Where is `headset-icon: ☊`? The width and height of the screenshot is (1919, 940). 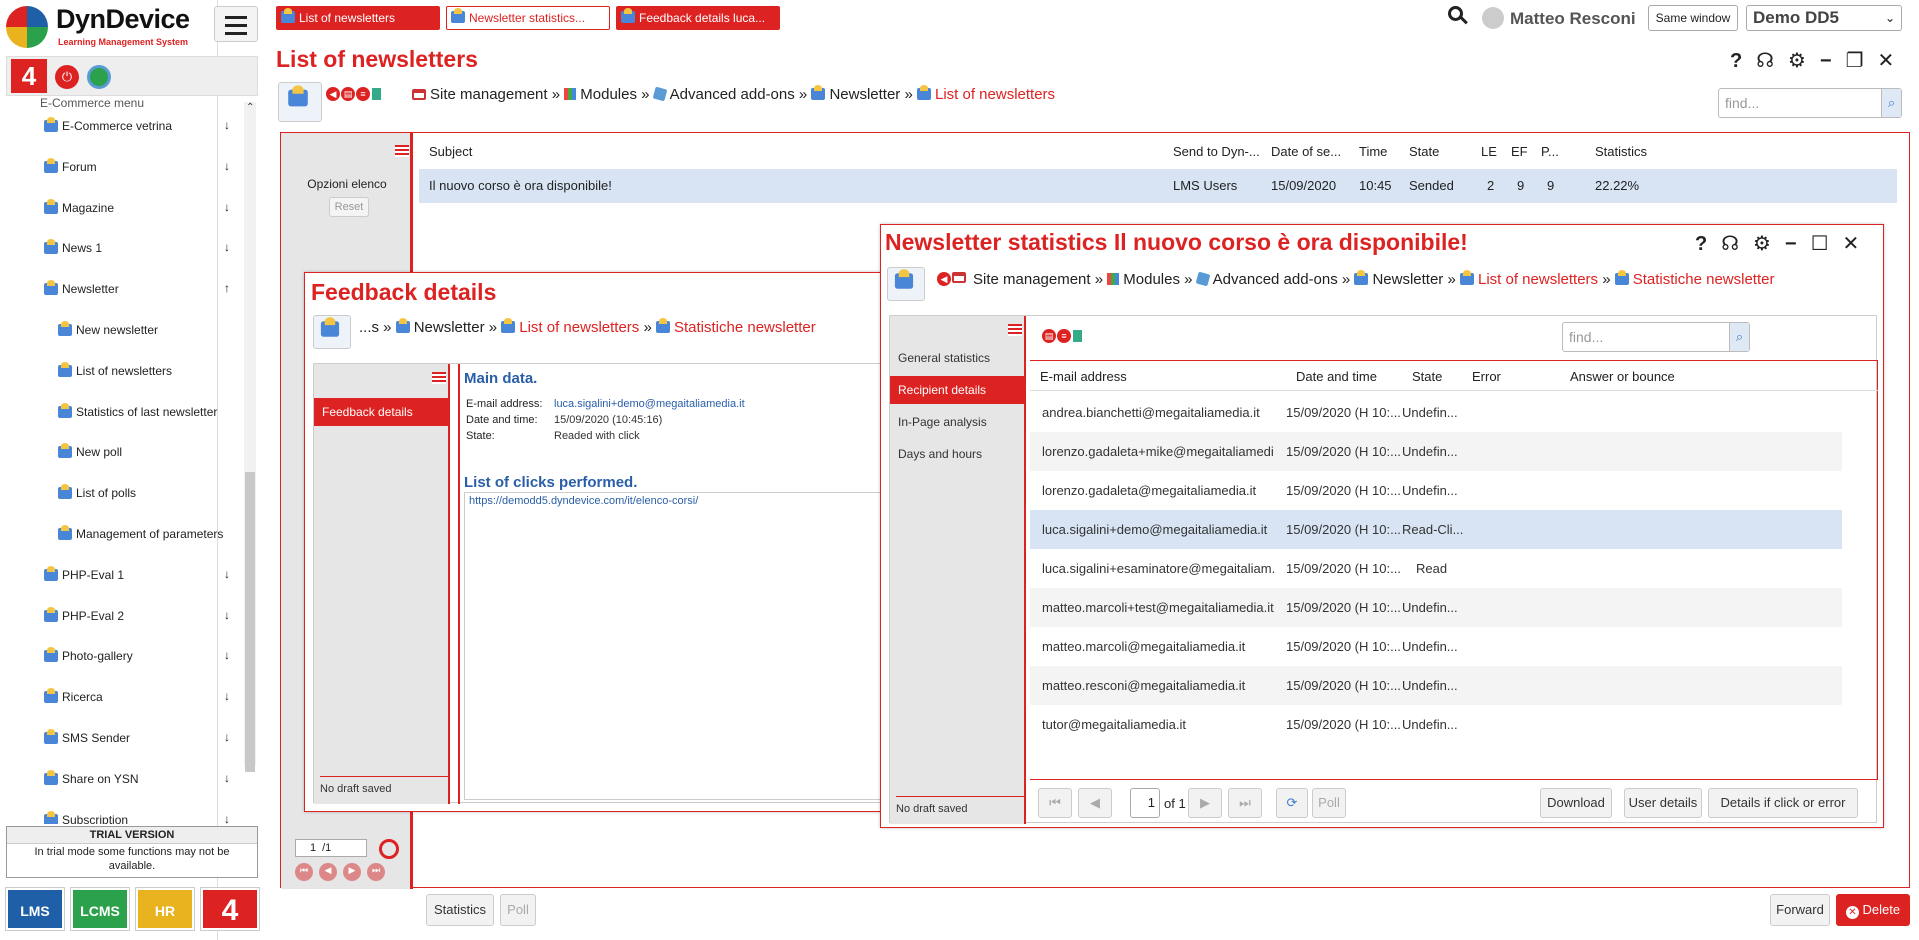 headset-icon: ☊ is located at coordinates (1765, 60).